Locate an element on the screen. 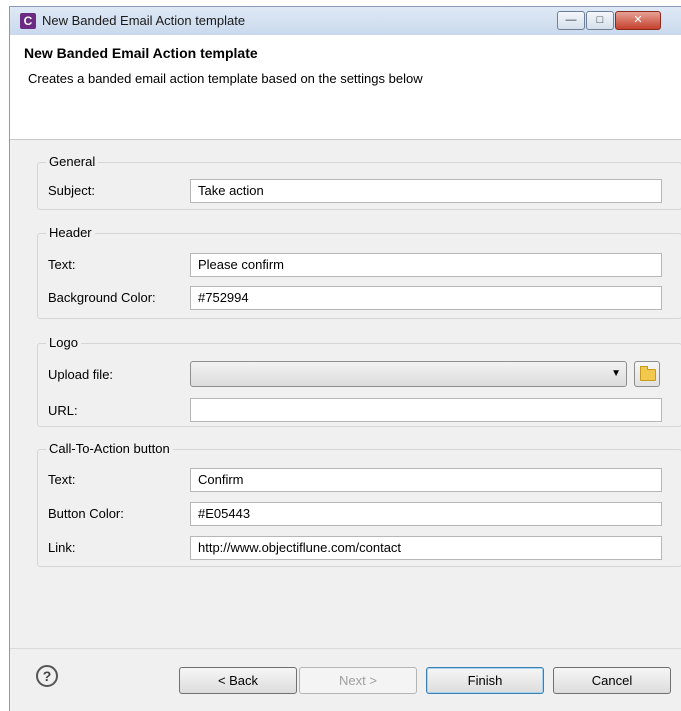 This screenshot has width=681, height=711. title-bar: C New Banded Email Action template — □ ✕ is located at coordinates (345, 21).